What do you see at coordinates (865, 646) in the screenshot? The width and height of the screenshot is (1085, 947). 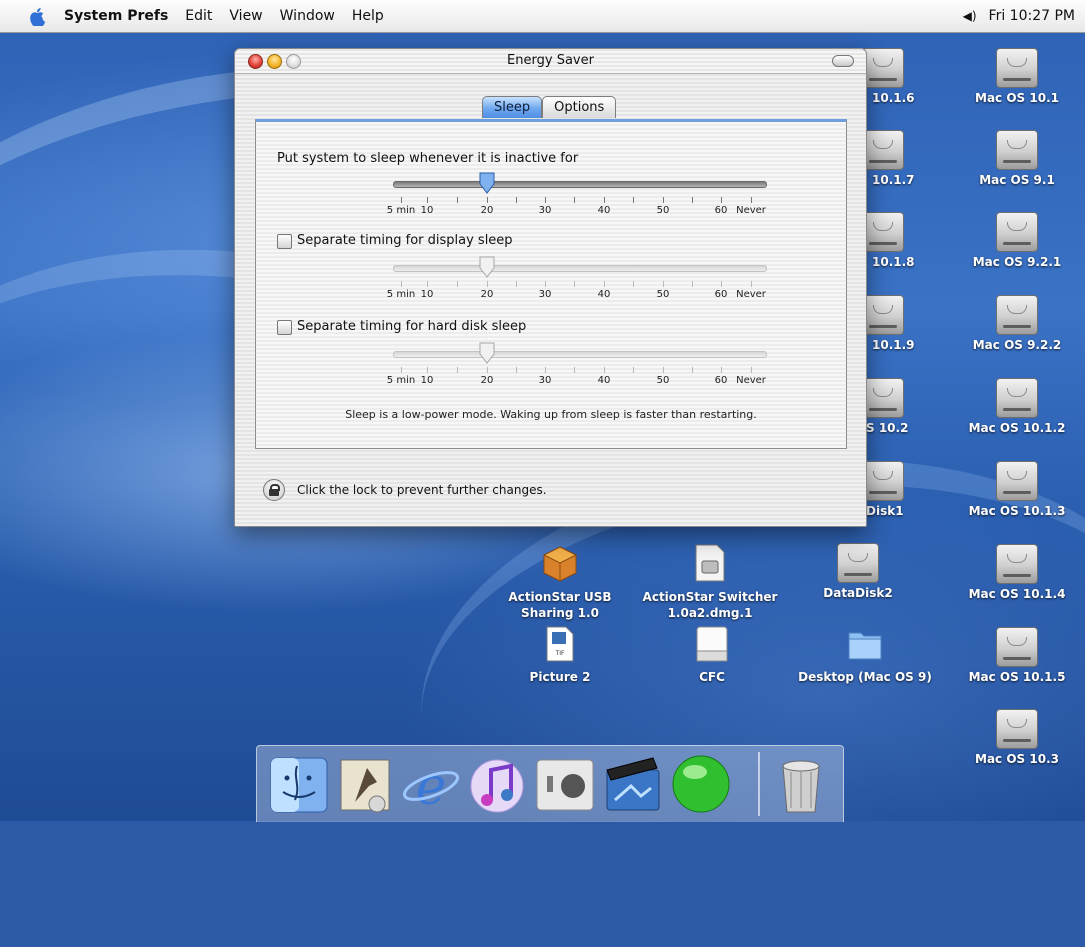 I see `folder-icon` at bounding box center [865, 646].